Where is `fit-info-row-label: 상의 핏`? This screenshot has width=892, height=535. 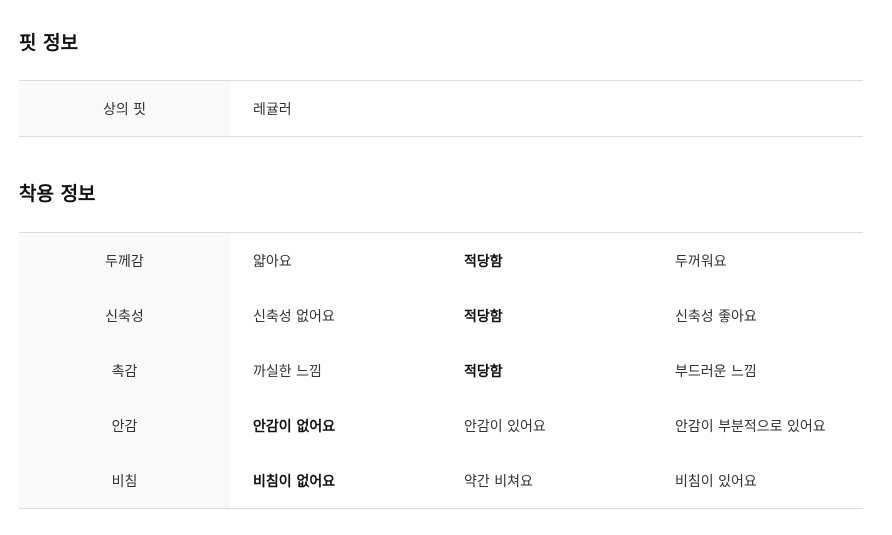 fit-info-row-label: 상의 핏 is located at coordinates (124, 108).